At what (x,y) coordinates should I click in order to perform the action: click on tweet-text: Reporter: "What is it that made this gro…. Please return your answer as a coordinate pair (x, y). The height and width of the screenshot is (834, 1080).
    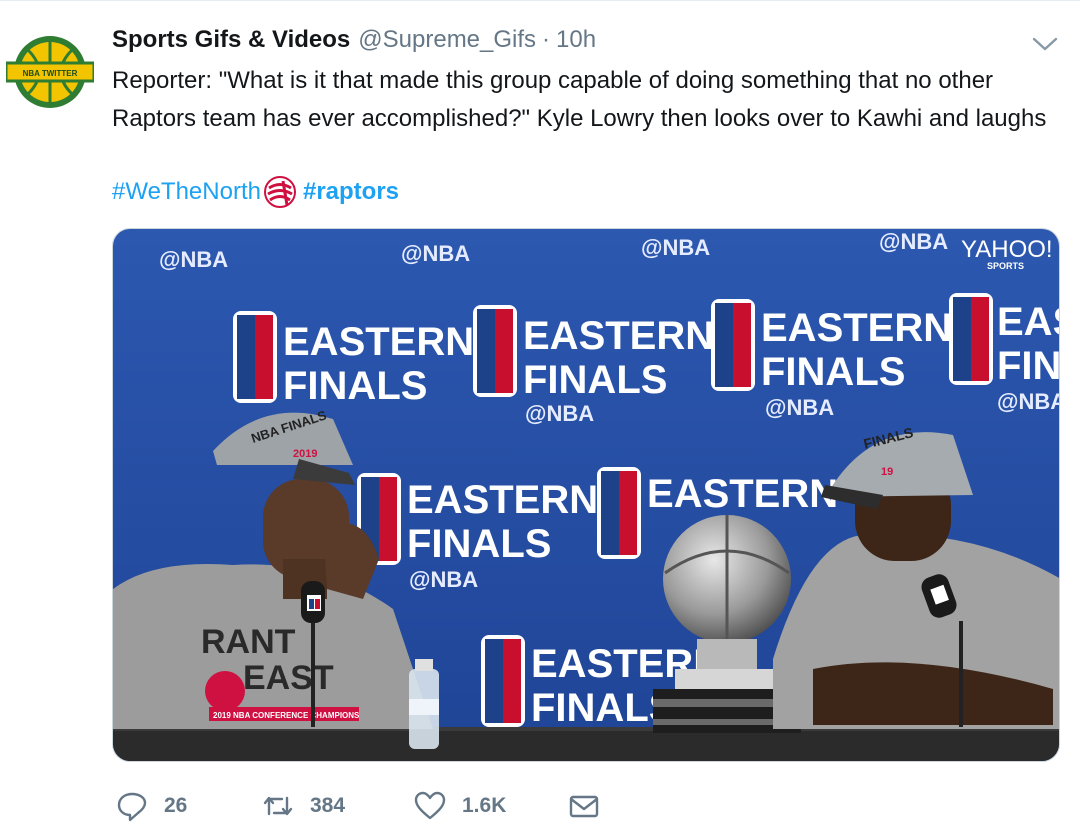
    Looking at the image, I should click on (579, 99).